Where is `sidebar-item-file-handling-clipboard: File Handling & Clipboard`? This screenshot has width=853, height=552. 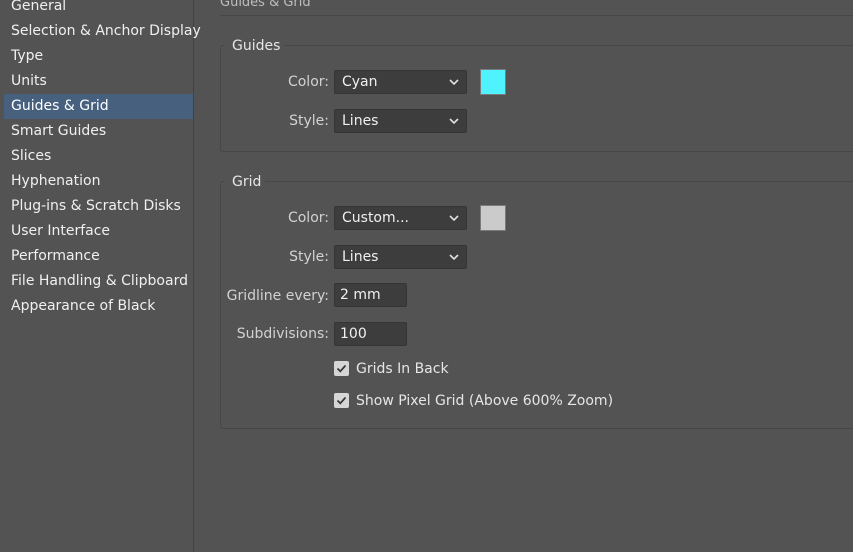 sidebar-item-file-handling-clipboard: File Handling & Clipboard is located at coordinates (98, 281).